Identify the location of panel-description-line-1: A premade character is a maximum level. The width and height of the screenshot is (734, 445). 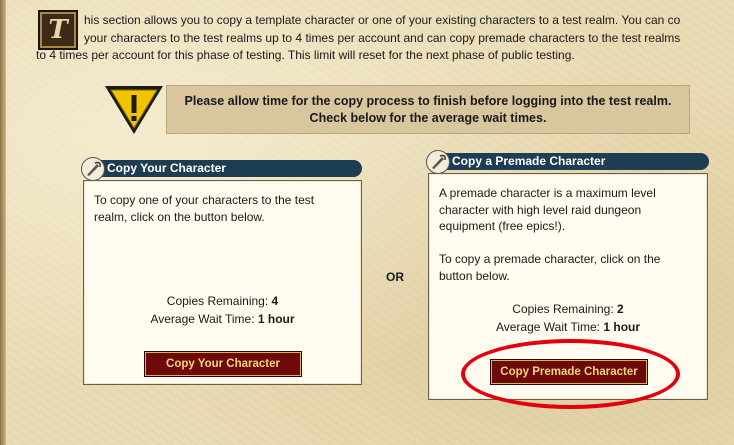
(547, 193).